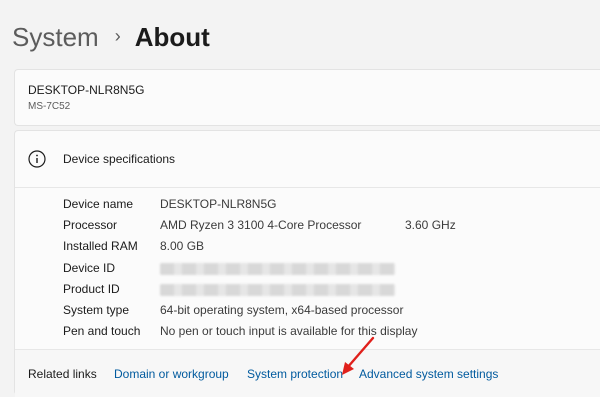 This screenshot has width=600, height=397. I want to click on spec-row-product-id: Product ID, so click(323, 289).